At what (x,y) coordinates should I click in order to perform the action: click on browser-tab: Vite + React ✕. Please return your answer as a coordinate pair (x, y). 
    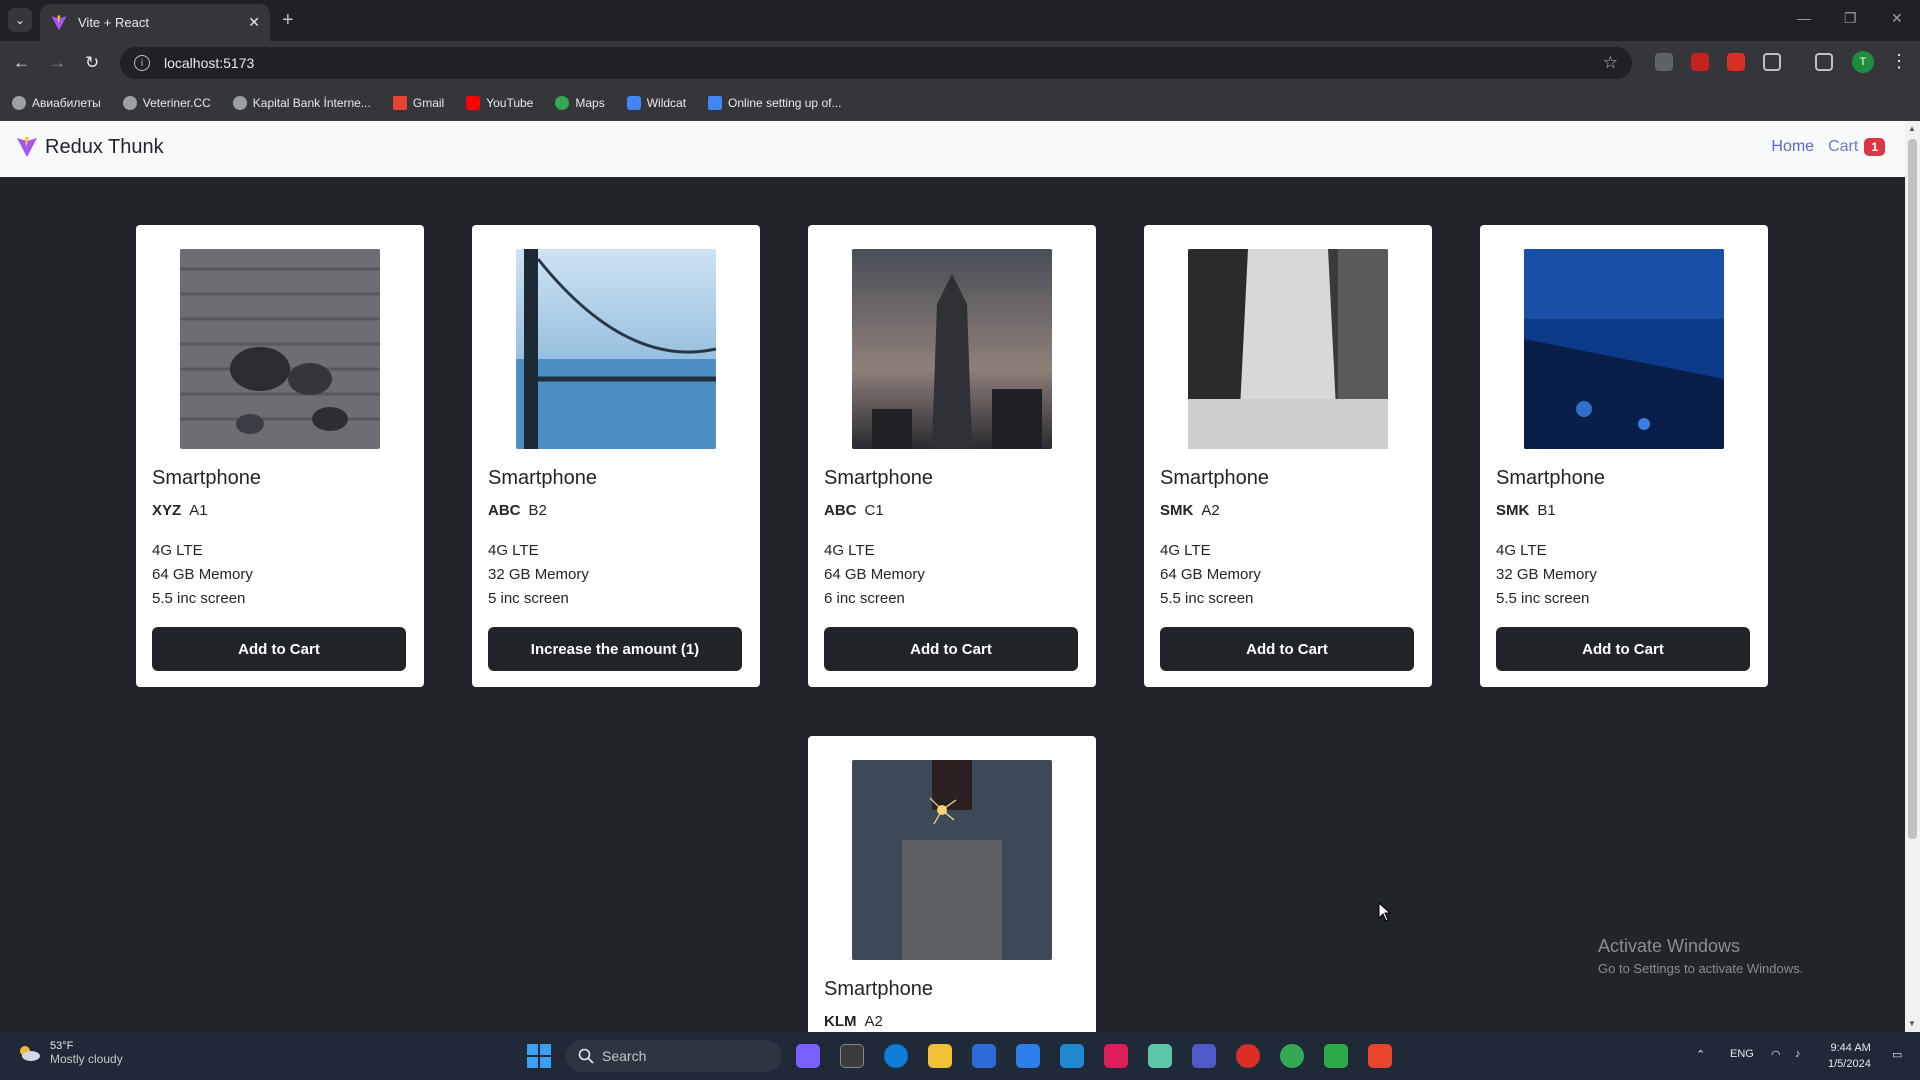
    Looking at the image, I should click on (155, 22).